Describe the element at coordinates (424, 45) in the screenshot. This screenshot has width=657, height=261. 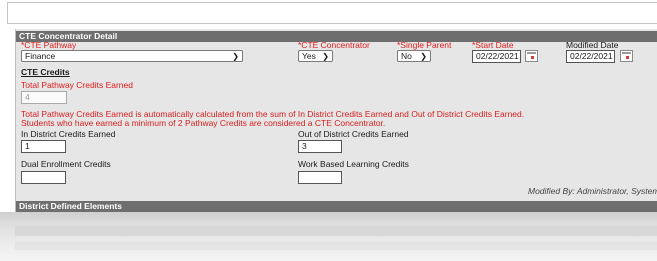
I see `single-parent-label: *Single Parent` at that location.